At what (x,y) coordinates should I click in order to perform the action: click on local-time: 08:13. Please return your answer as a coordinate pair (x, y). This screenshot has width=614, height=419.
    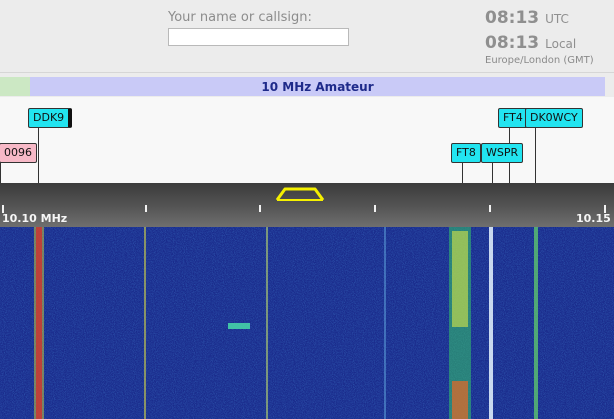
    Looking at the image, I should click on (512, 43).